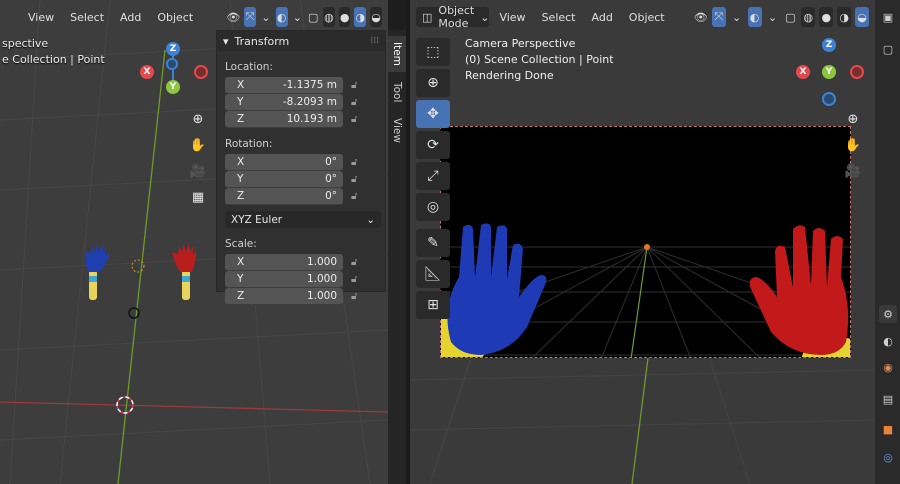 The image size is (900, 484). Describe the element at coordinates (433, 83) in the screenshot. I see `cursor-icon: ⊕` at that location.